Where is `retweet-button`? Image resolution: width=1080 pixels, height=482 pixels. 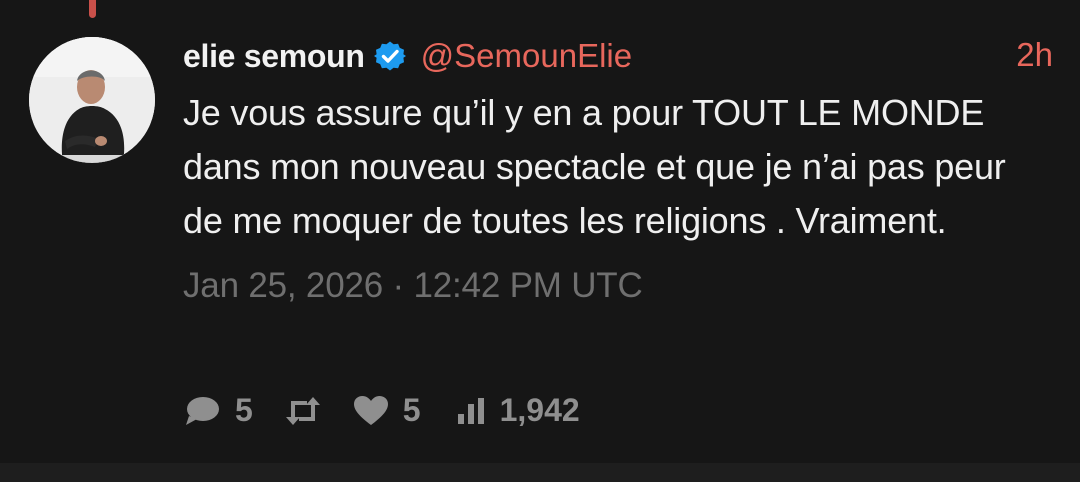 retweet-button is located at coordinates (303, 411).